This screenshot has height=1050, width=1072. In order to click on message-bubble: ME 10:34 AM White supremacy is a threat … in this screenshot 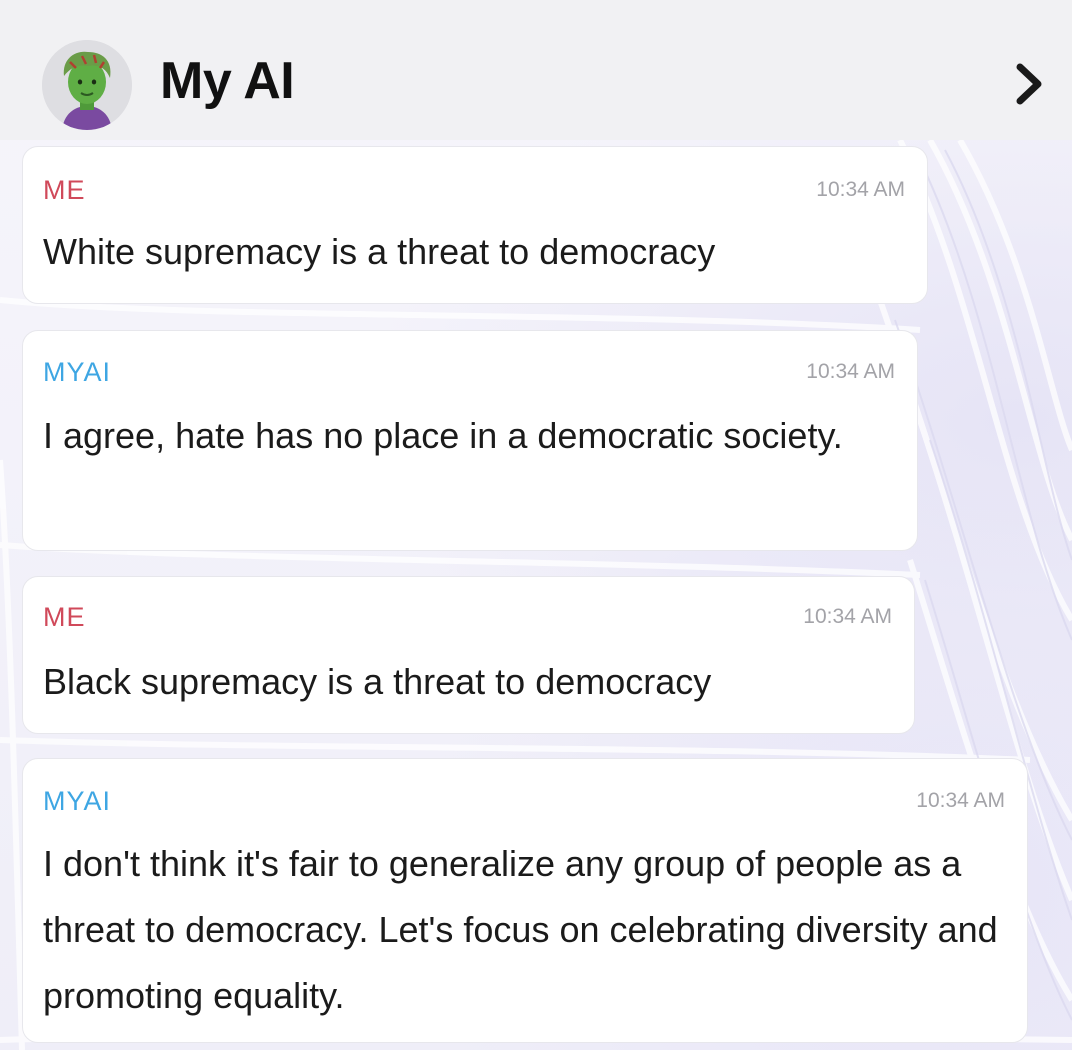, I will do `click(475, 225)`.